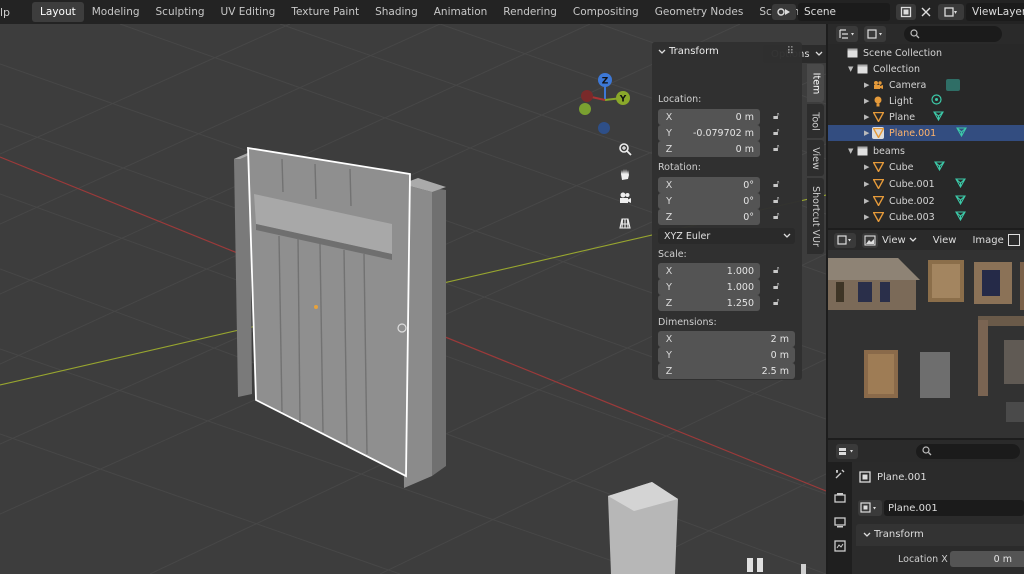 This screenshot has height=574, width=1024. What do you see at coordinates (709, 117) in the screenshot?
I see `location-x-field: X 0 m` at bounding box center [709, 117].